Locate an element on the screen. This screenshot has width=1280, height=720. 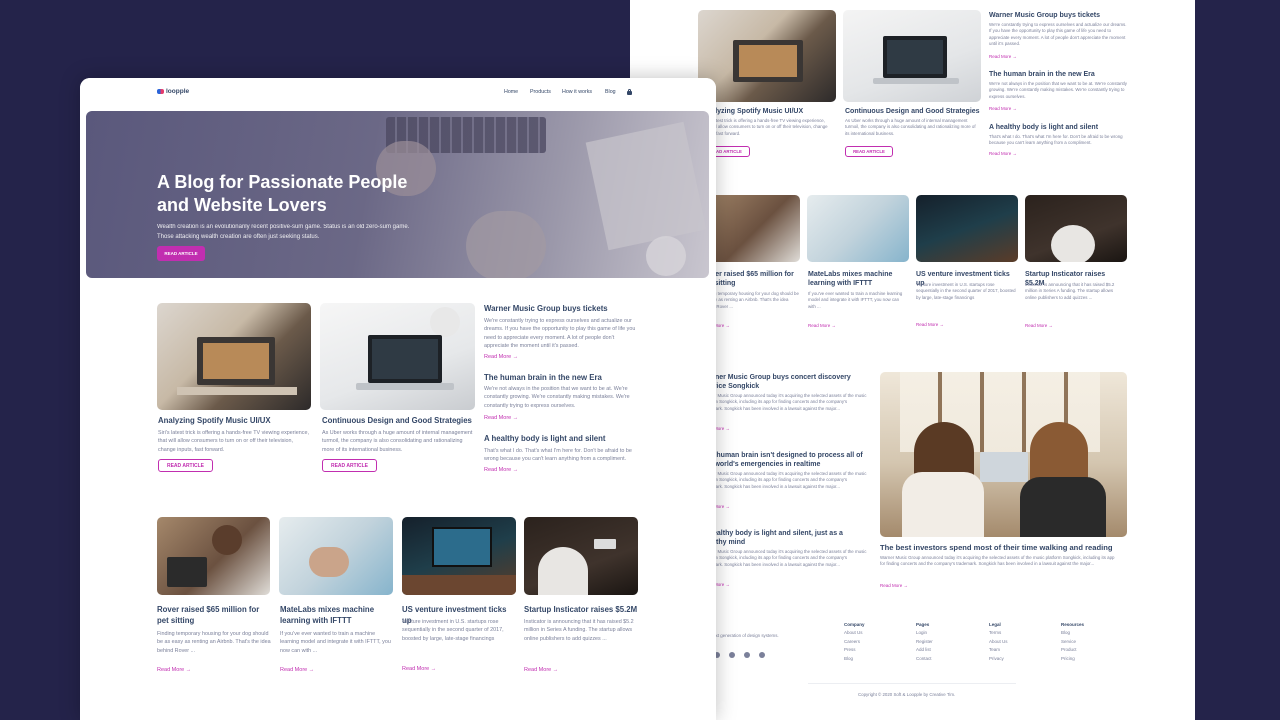
footer-link: Add list is located at coordinates (924, 650).